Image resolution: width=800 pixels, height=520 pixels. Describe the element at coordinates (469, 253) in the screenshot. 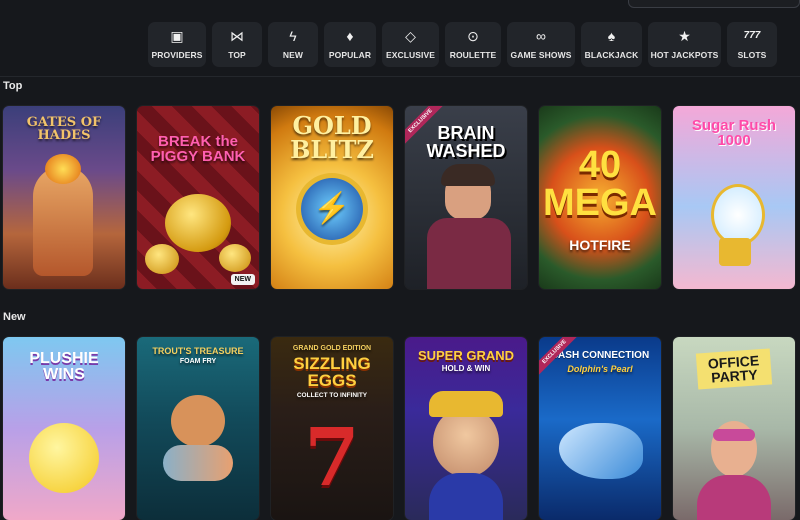

I see `character-jacket` at that location.